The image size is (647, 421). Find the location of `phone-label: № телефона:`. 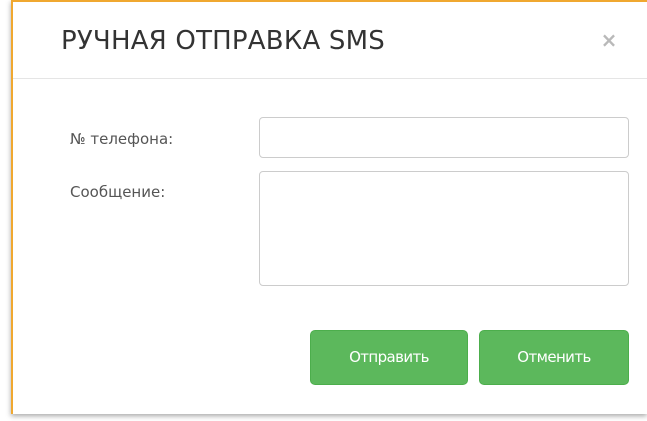

phone-label: № телефона: is located at coordinates (122, 139).